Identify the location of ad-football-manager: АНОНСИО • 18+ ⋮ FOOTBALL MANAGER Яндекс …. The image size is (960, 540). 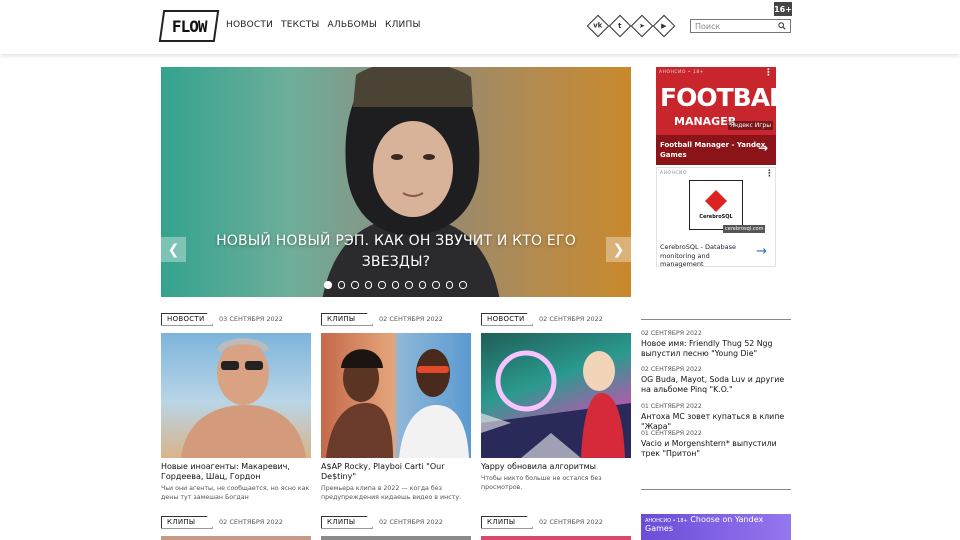
(716, 116).